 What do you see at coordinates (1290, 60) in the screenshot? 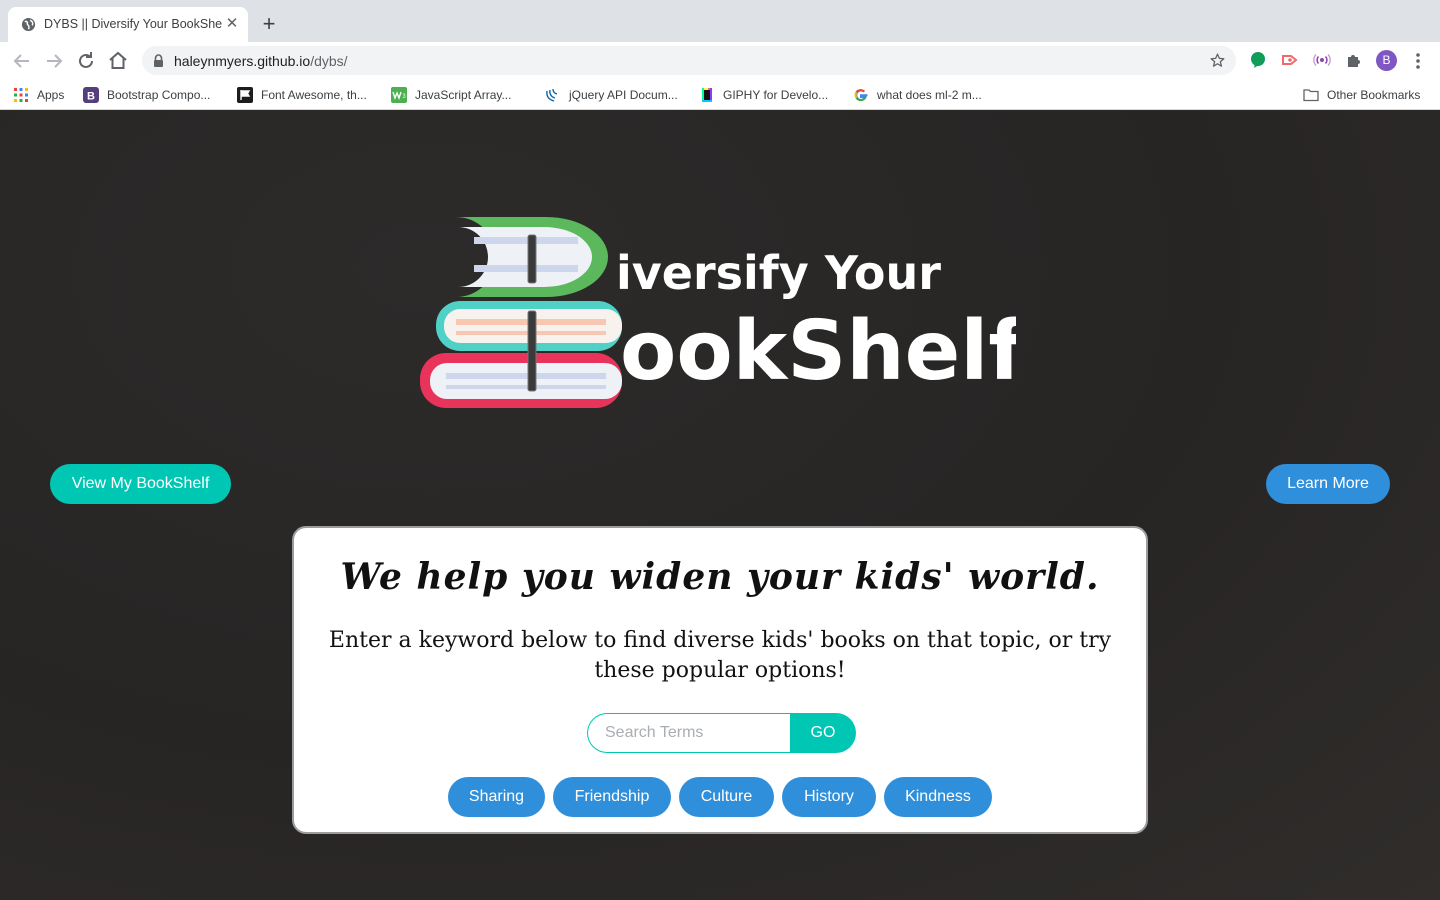
I see `red-arrow-icon` at bounding box center [1290, 60].